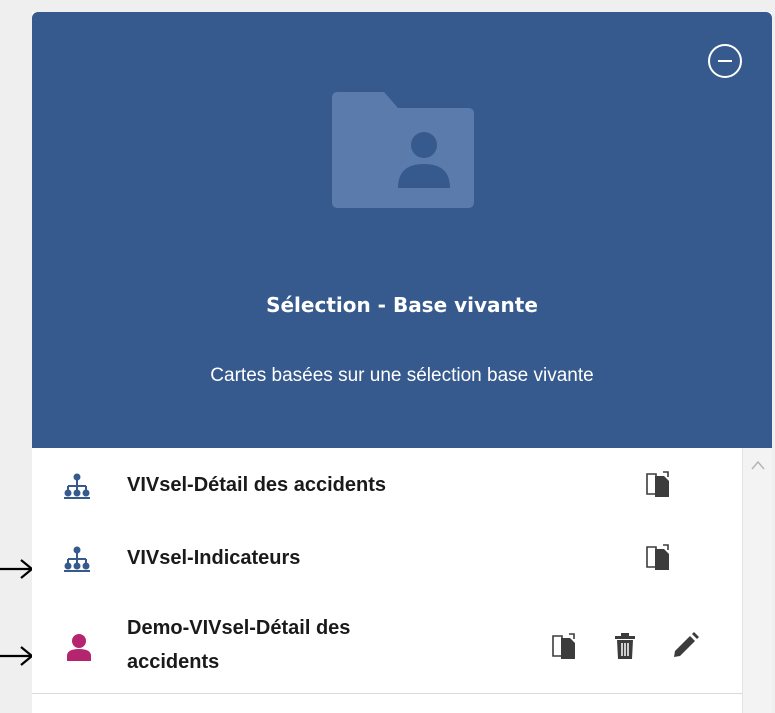 This screenshot has width=775, height=713. I want to click on panel-title: Sélection - Base vivante, so click(402, 305).